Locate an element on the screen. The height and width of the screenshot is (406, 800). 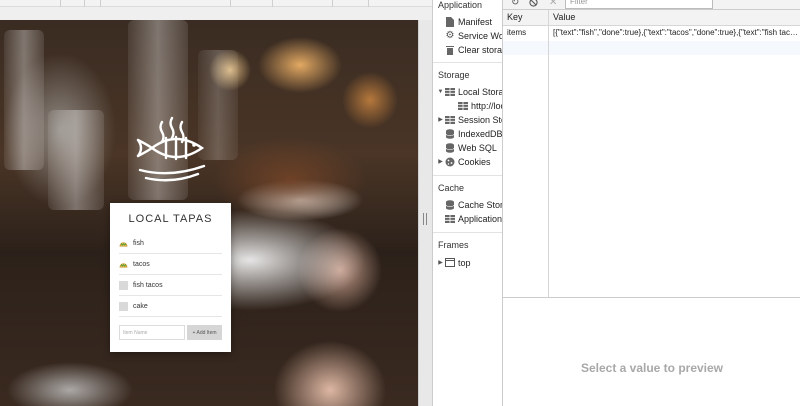
sidebar-item-top-frame: ▶ top is located at coordinates (453, 262).